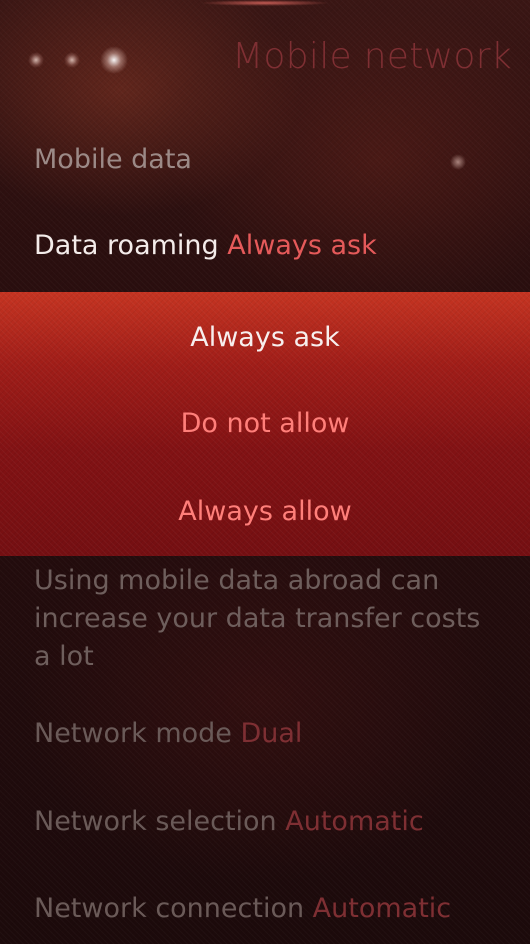 Image resolution: width=530 pixels, height=944 pixels. What do you see at coordinates (265, 3) in the screenshot?
I see `pulley-indicator` at bounding box center [265, 3].